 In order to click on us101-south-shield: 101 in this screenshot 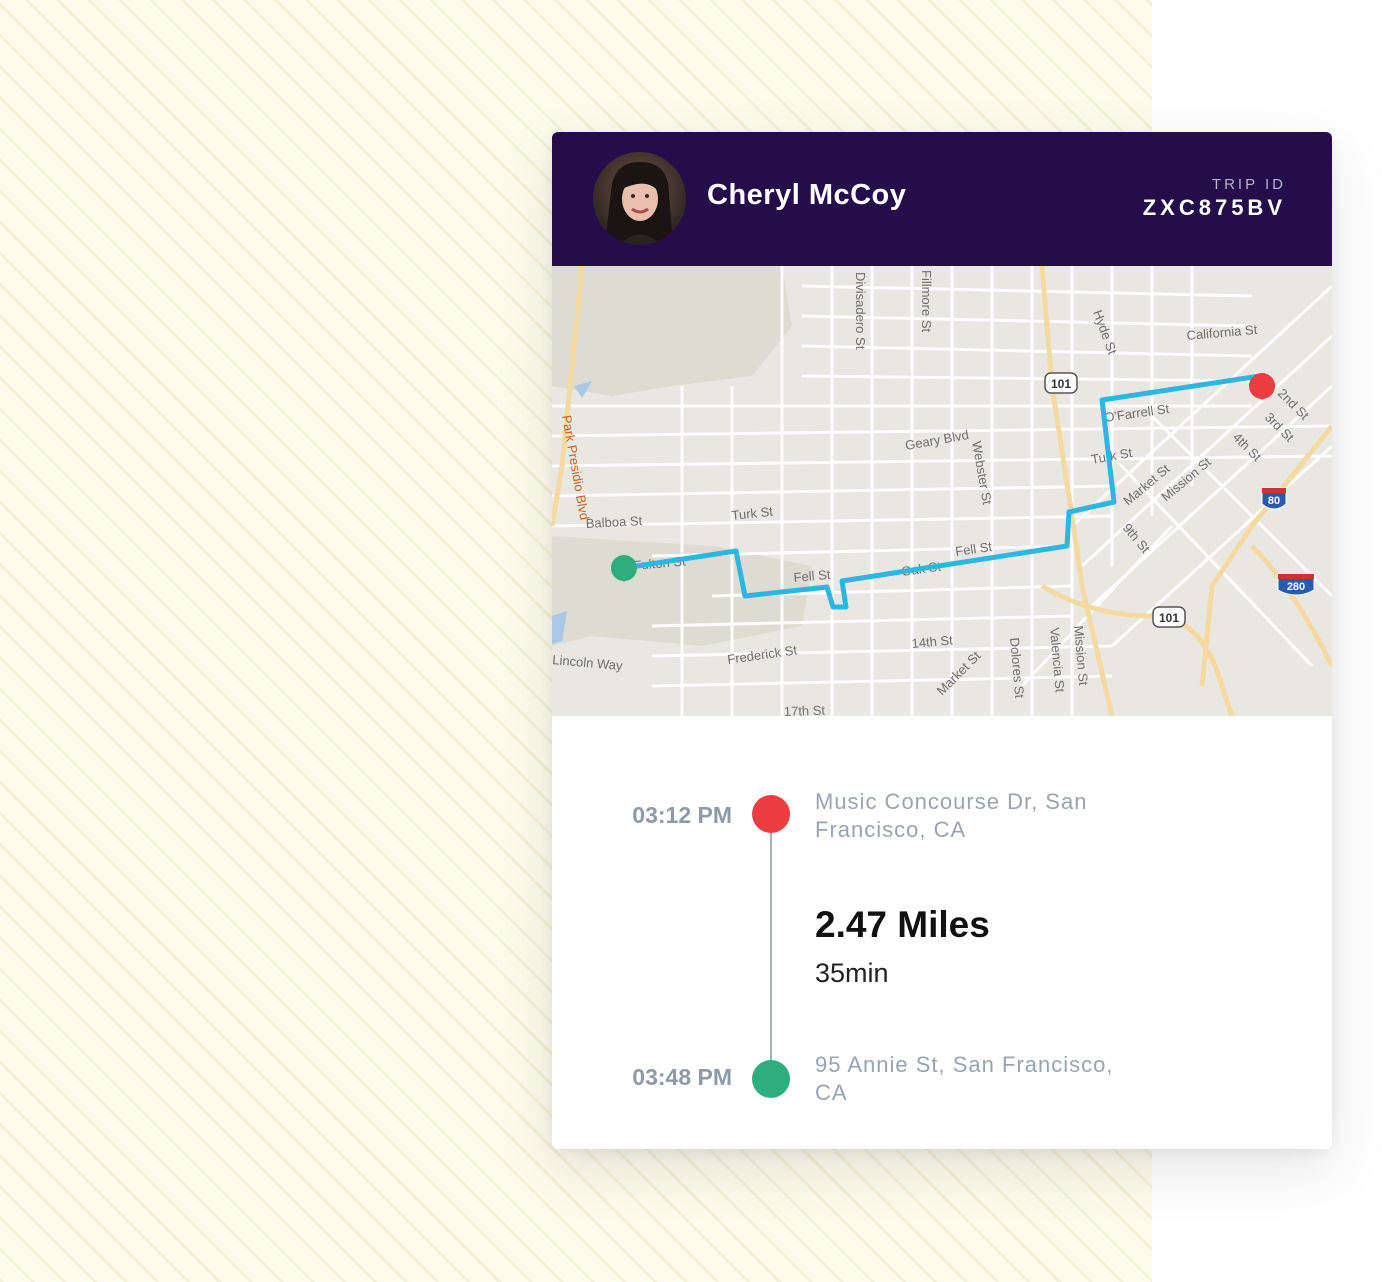, I will do `click(1169, 617)`.